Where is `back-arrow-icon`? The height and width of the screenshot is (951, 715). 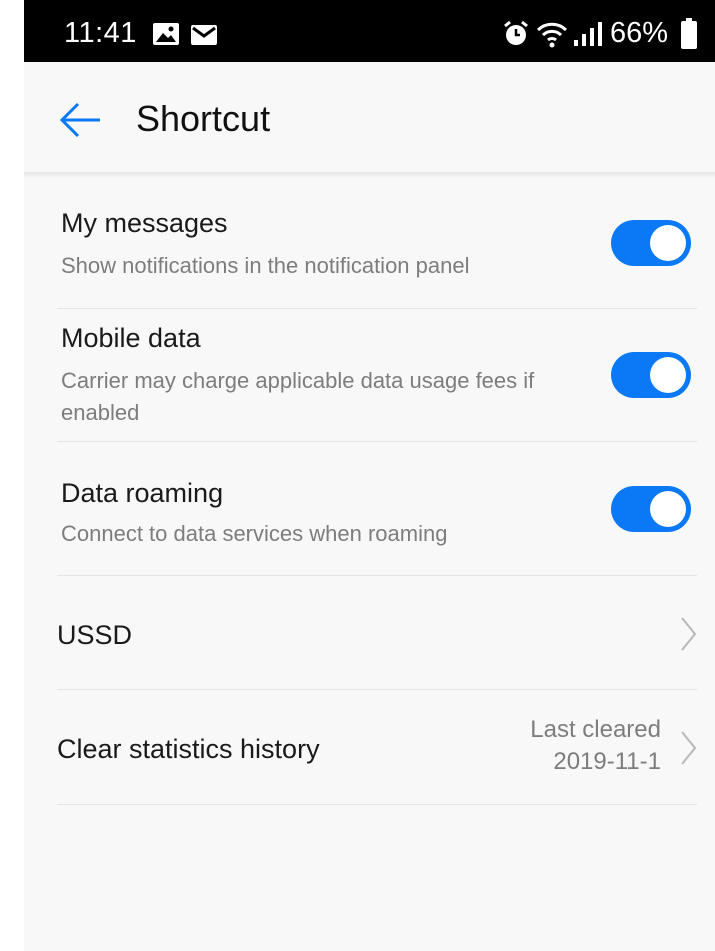 back-arrow-icon is located at coordinates (80, 120).